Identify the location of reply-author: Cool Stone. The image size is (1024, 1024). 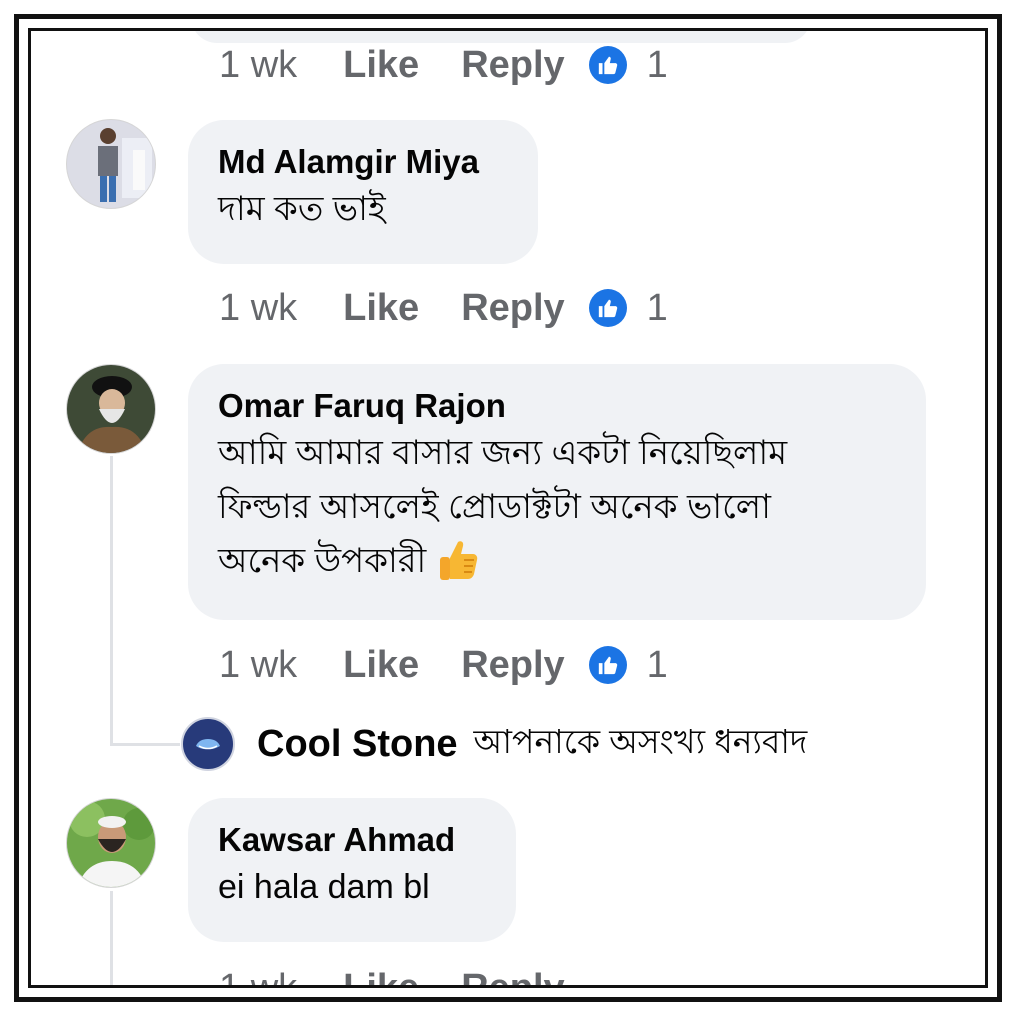
(357, 744).